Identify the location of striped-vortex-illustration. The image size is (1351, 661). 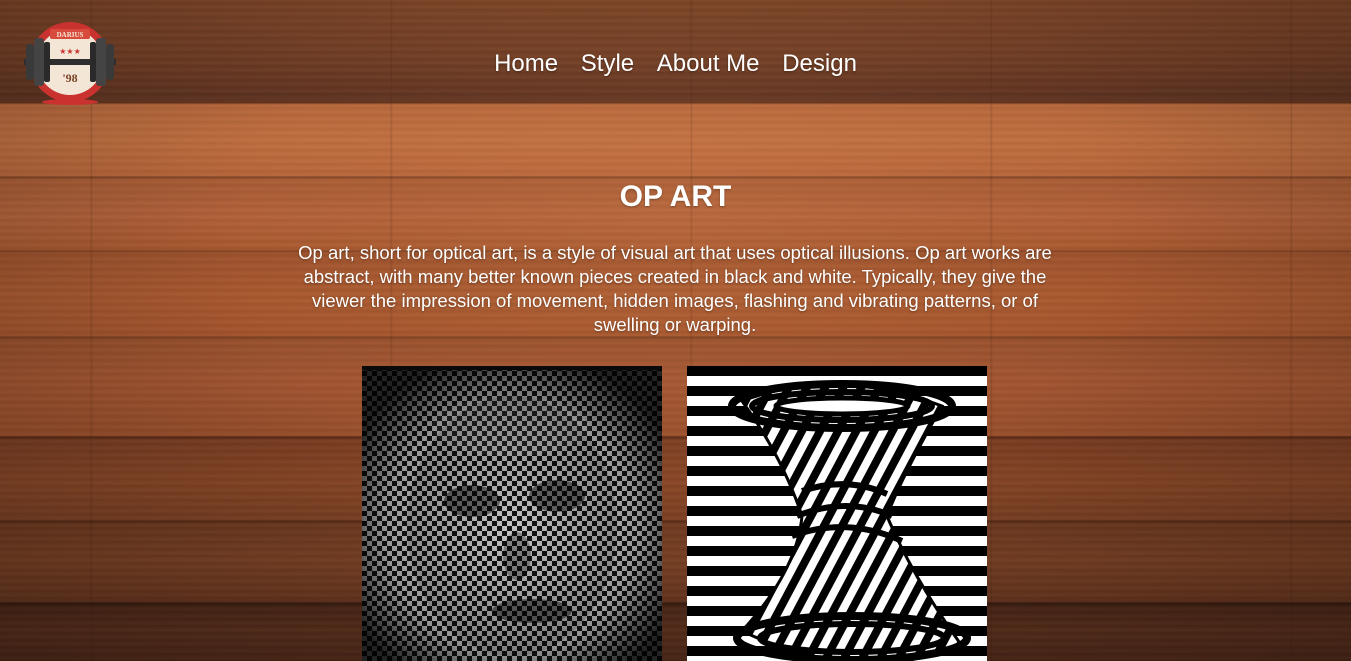
(837, 513).